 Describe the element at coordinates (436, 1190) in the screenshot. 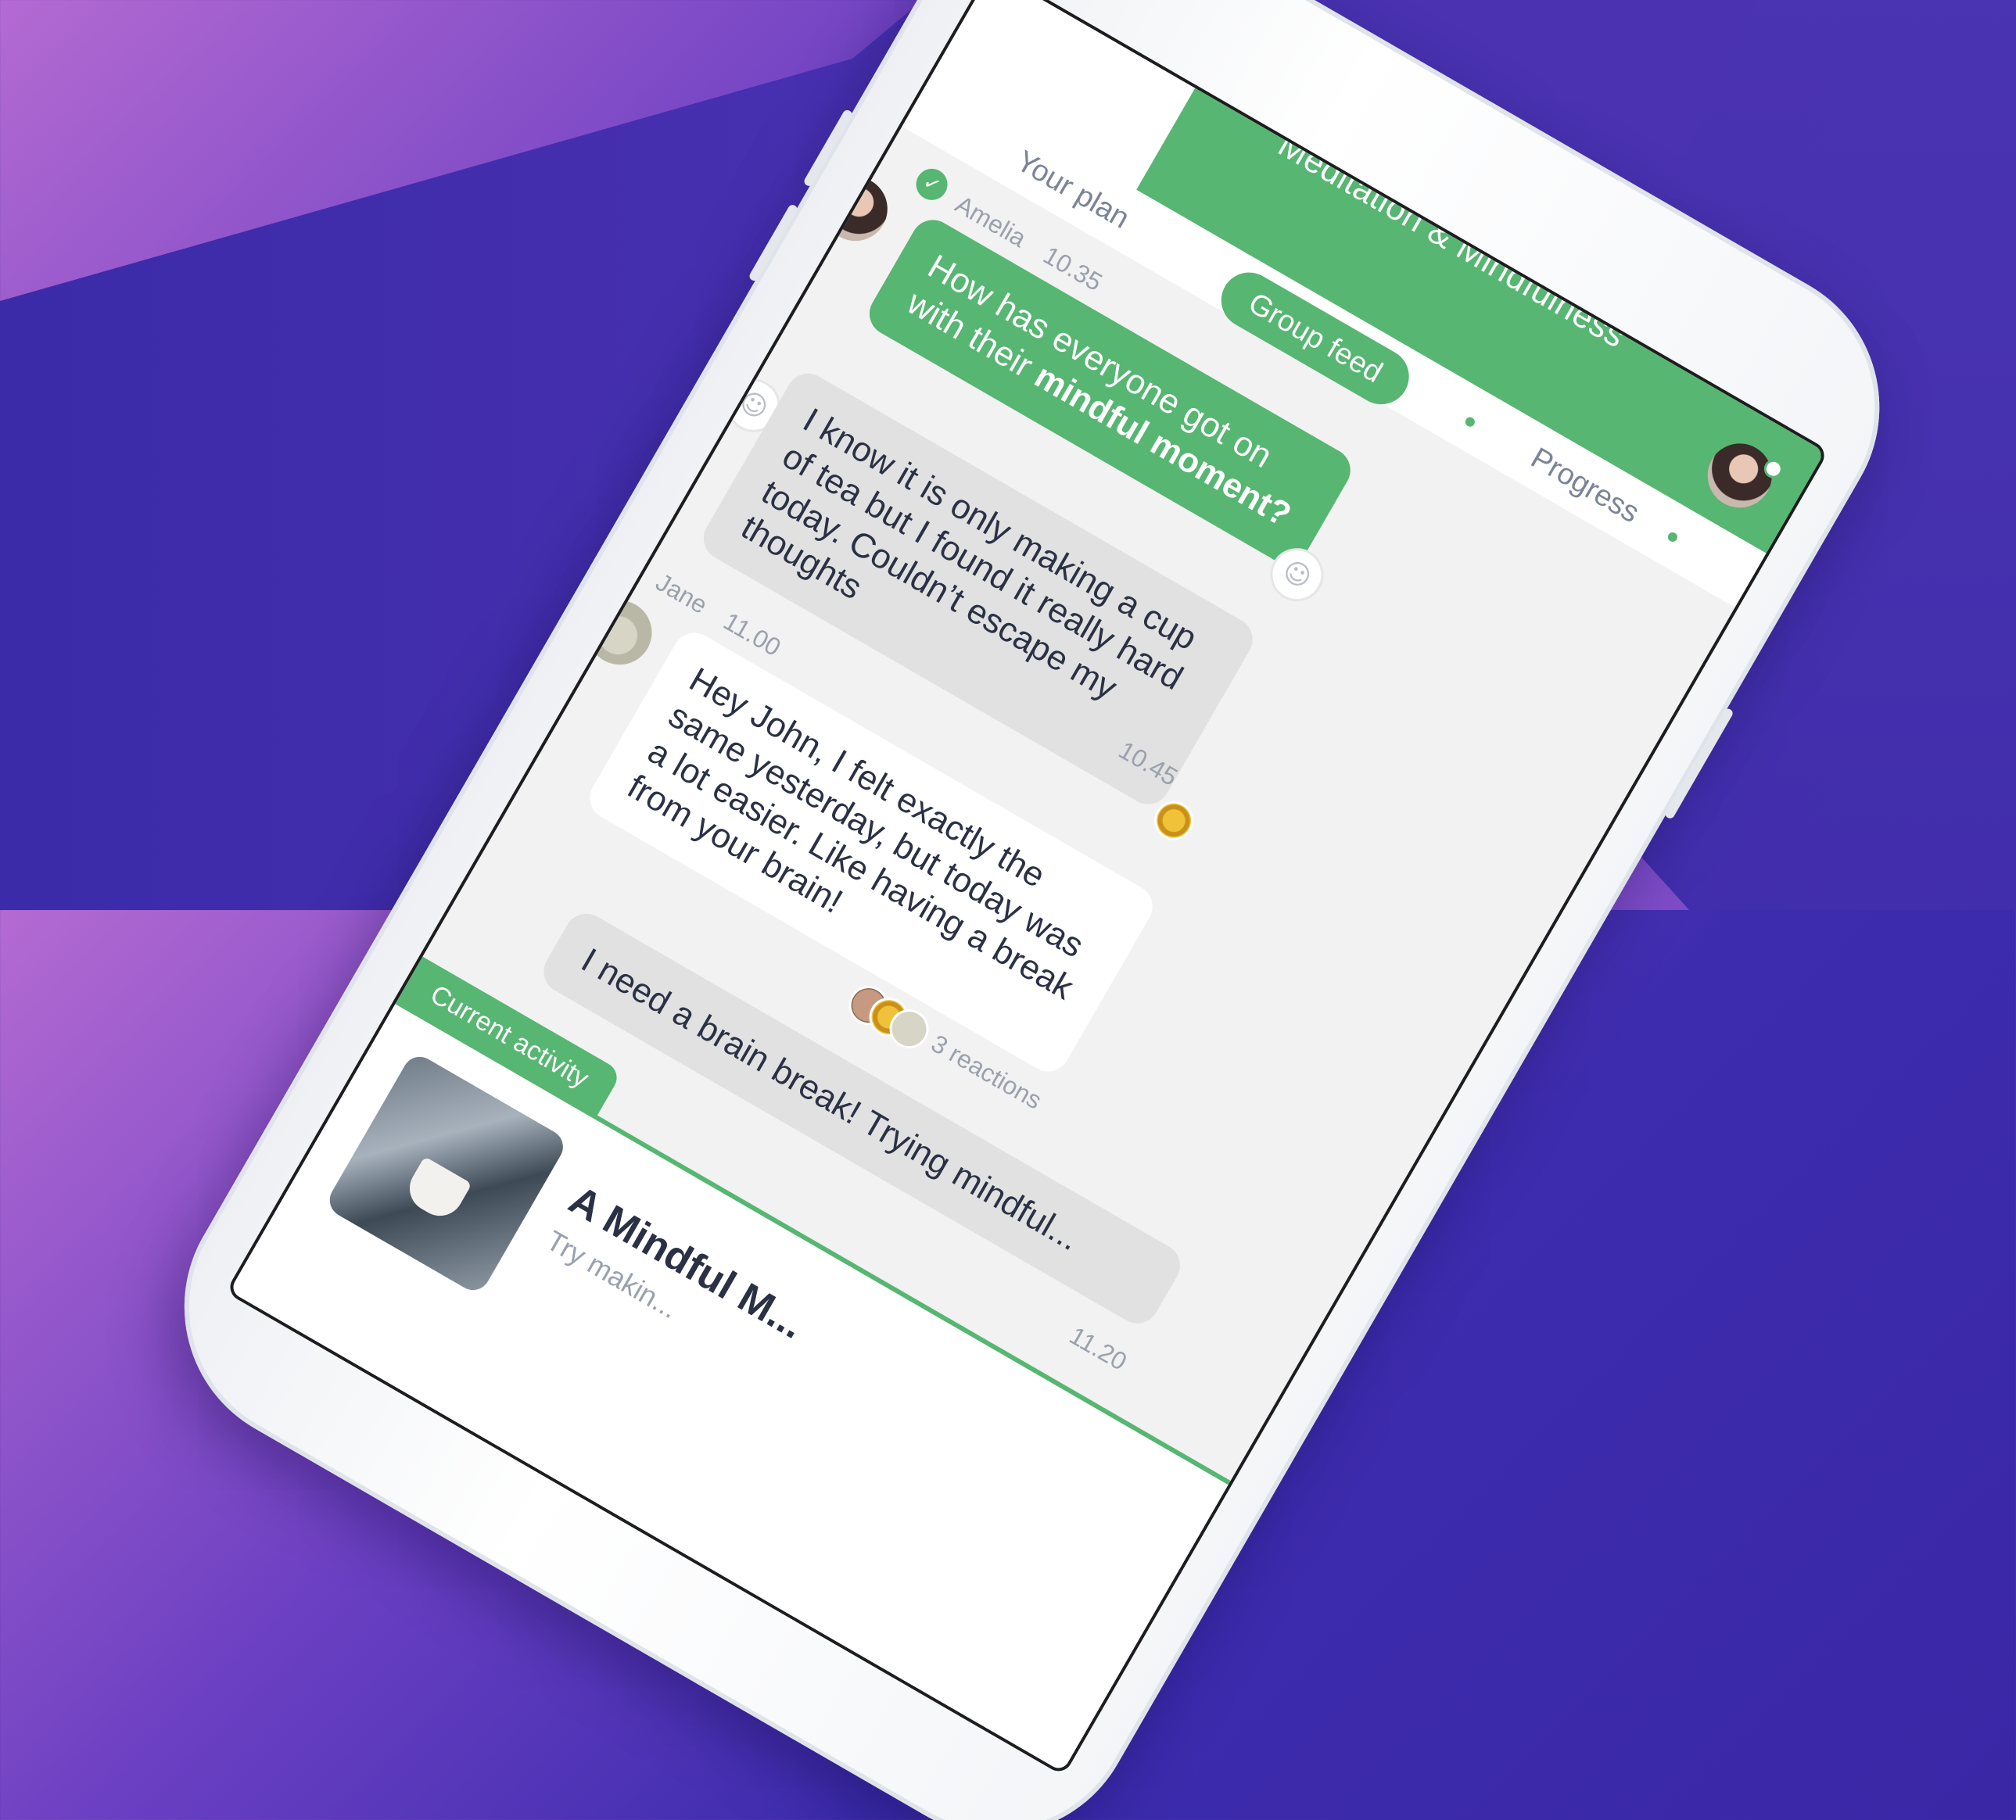

I see `tea-cup-icon` at that location.